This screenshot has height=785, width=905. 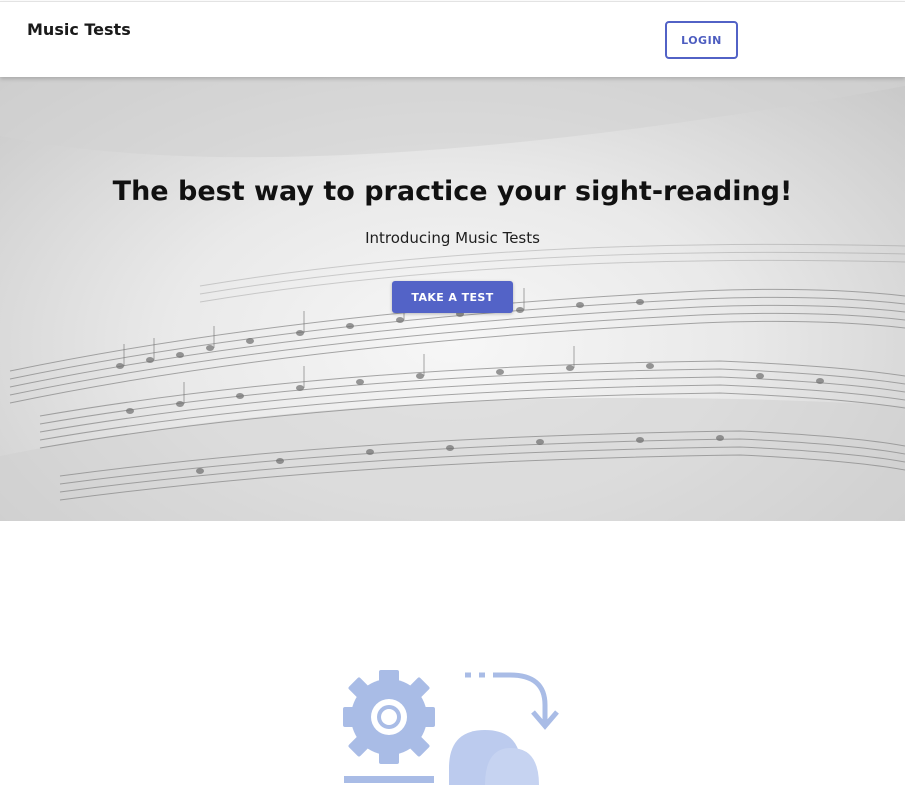 I want to click on feature-illustration, so click(x=451, y=727).